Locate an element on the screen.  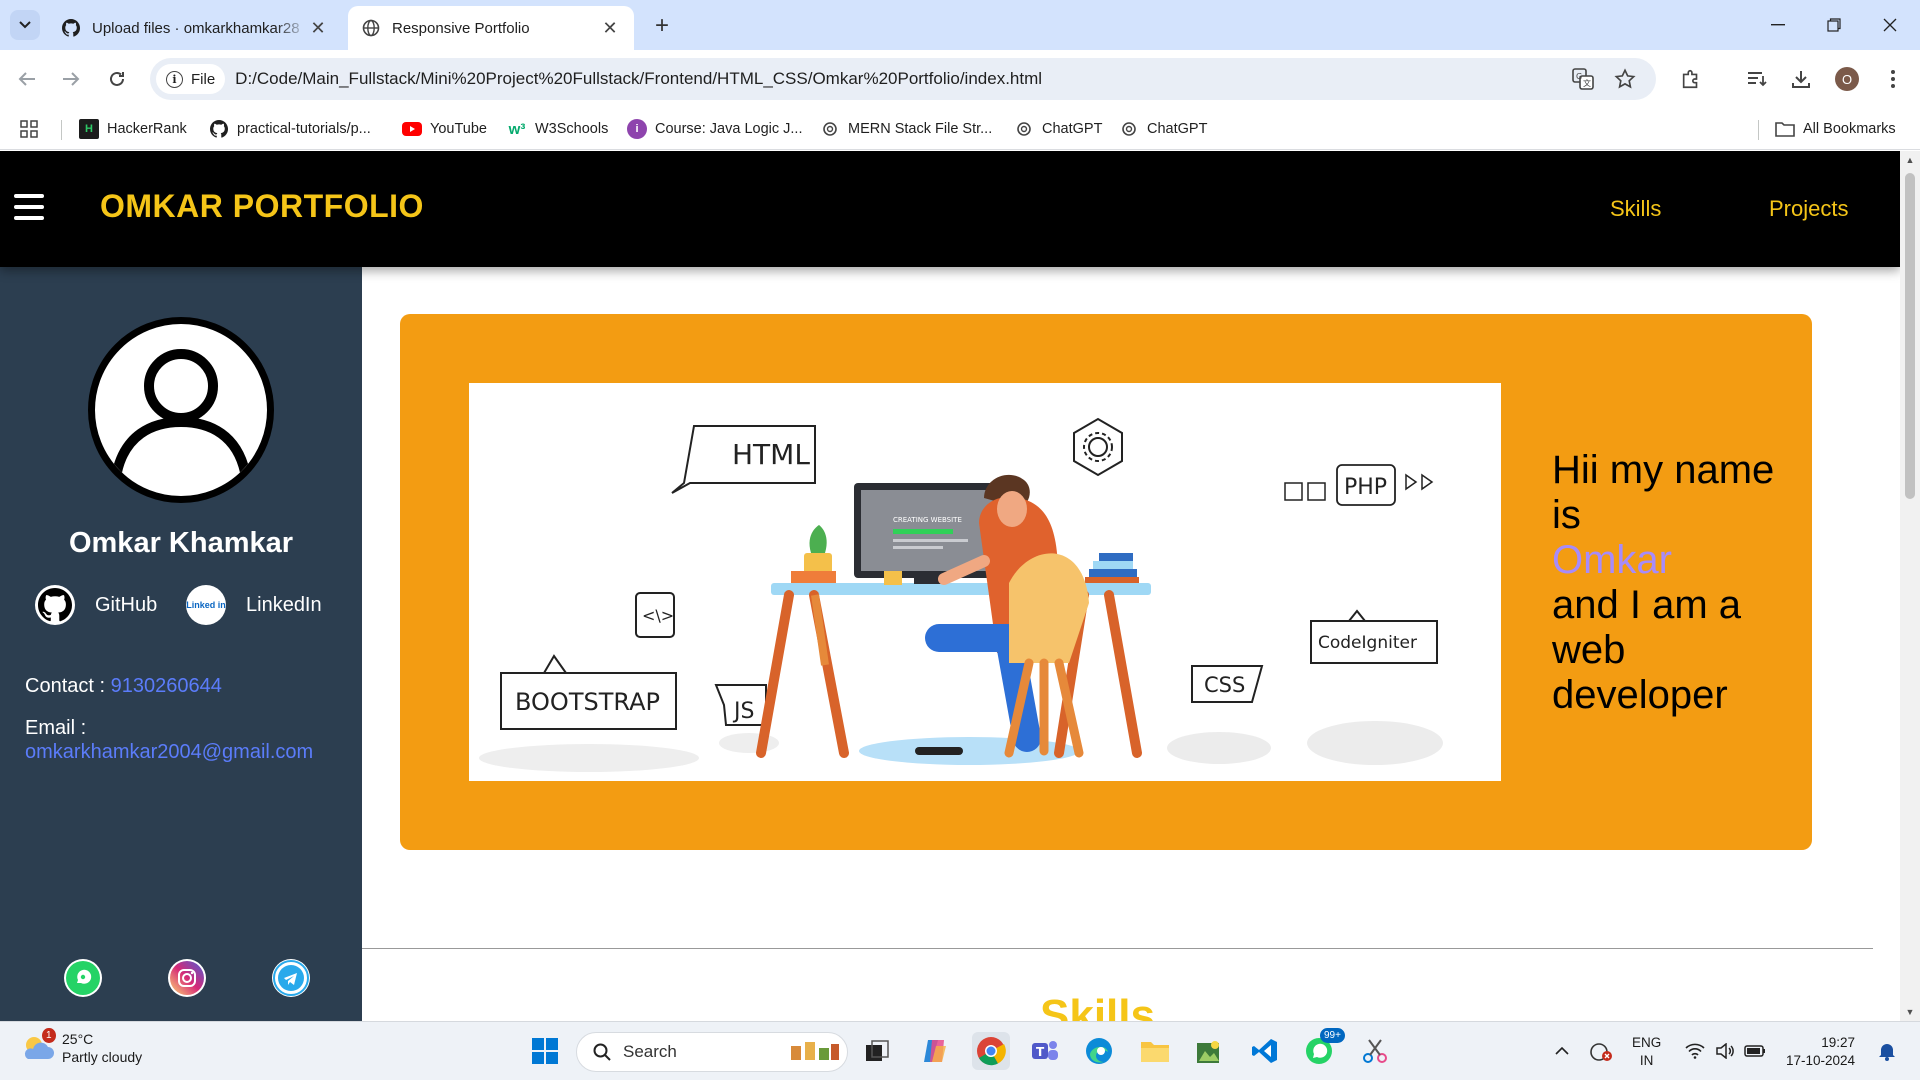
nav-link-projects: Projects is located at coordinates (1808, 209).